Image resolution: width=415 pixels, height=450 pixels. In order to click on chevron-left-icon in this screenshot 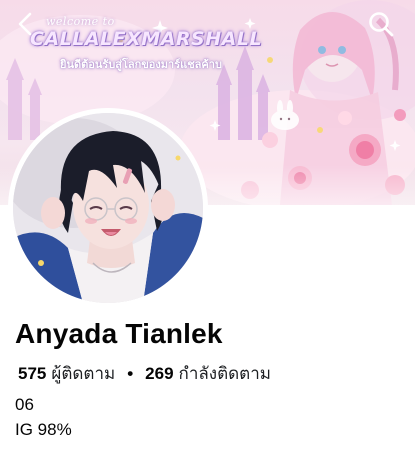, I will do `click(25, 24)`.